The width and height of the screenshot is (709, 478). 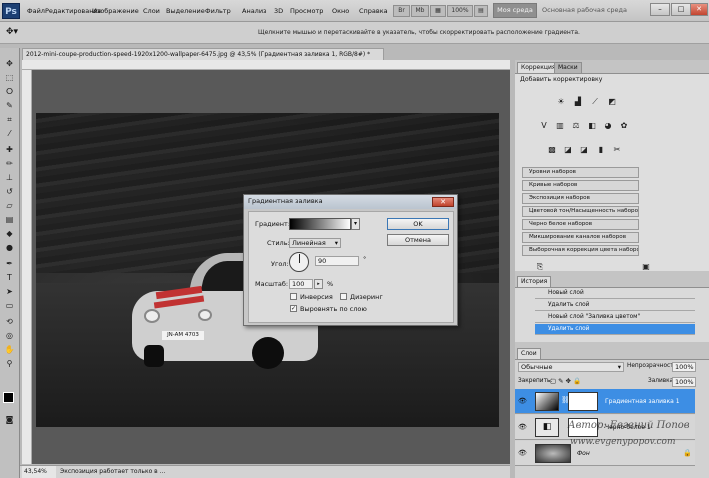 What do you see at coordinates (566, 381) in the screenshot?
I see `lock-icons: ▢✎✥🔒` at bounding box center [566, 381].